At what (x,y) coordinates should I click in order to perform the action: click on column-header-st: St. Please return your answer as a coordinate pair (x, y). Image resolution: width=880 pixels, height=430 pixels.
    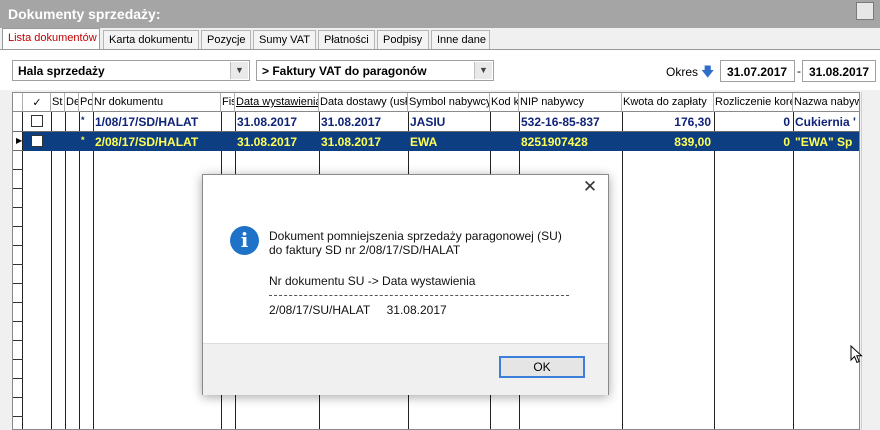
    Looking at the image, I should click on (58, 102).